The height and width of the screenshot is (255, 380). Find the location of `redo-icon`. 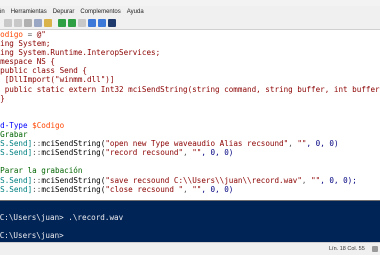

redo-icon is located at coordinates (18, 23).